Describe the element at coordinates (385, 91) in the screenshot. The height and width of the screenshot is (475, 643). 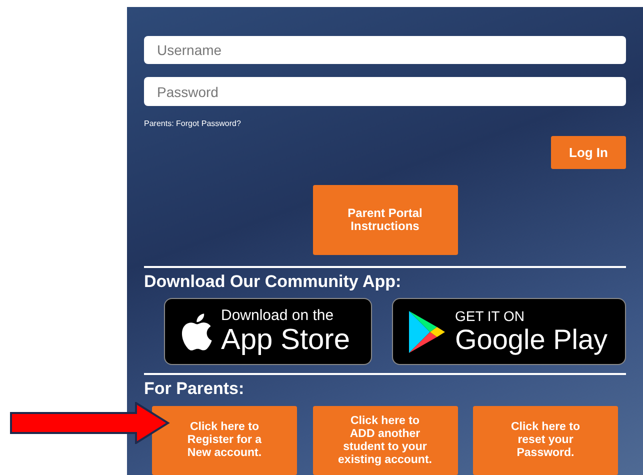
I see `password-field: Password` at that location.